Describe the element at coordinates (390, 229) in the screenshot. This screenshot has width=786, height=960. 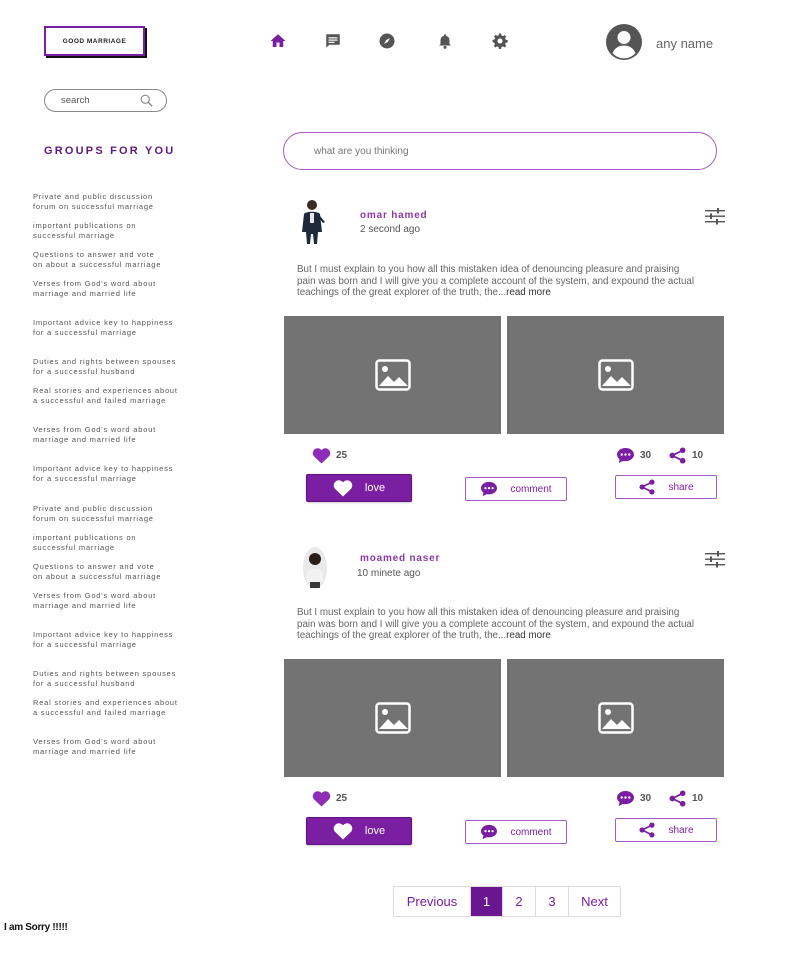
I see `post-time: 2 second ago` at that location.